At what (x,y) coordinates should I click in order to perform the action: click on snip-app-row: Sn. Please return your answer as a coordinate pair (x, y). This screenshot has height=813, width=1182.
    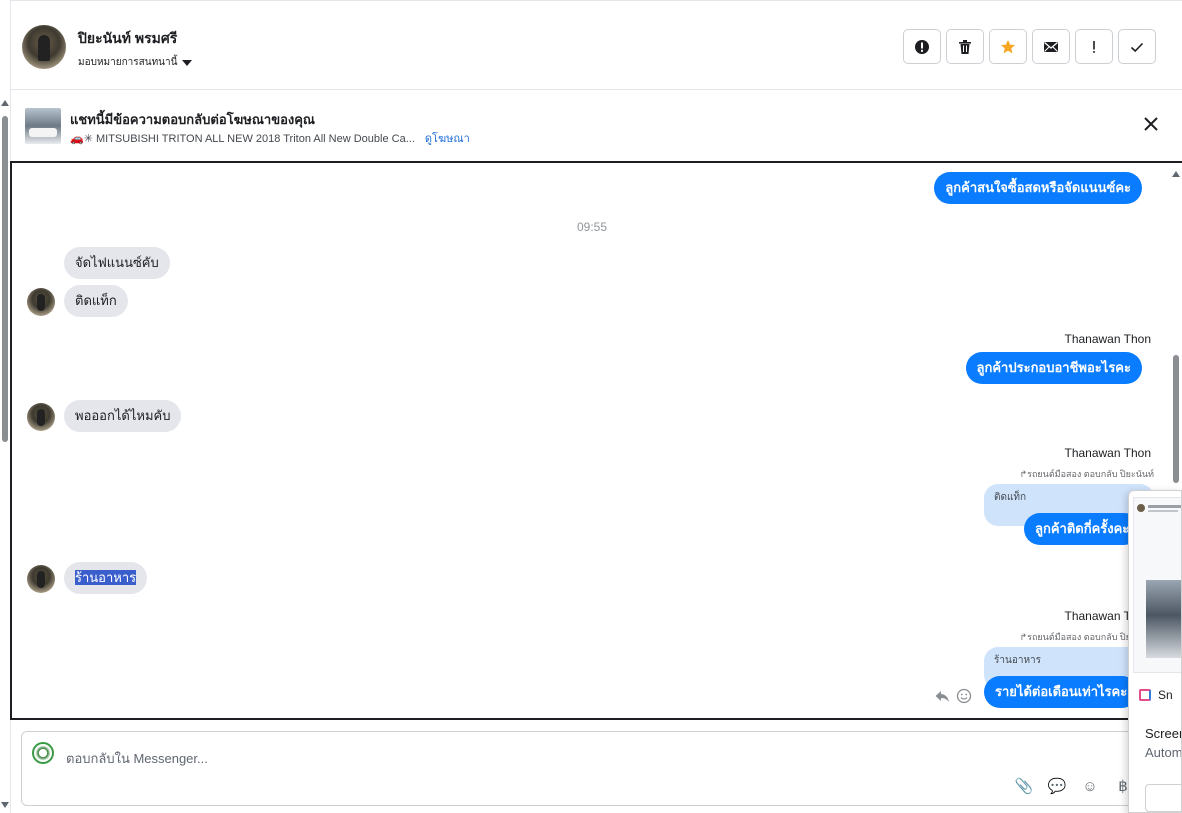
    Looking at the image, I should click on (1156, 695).